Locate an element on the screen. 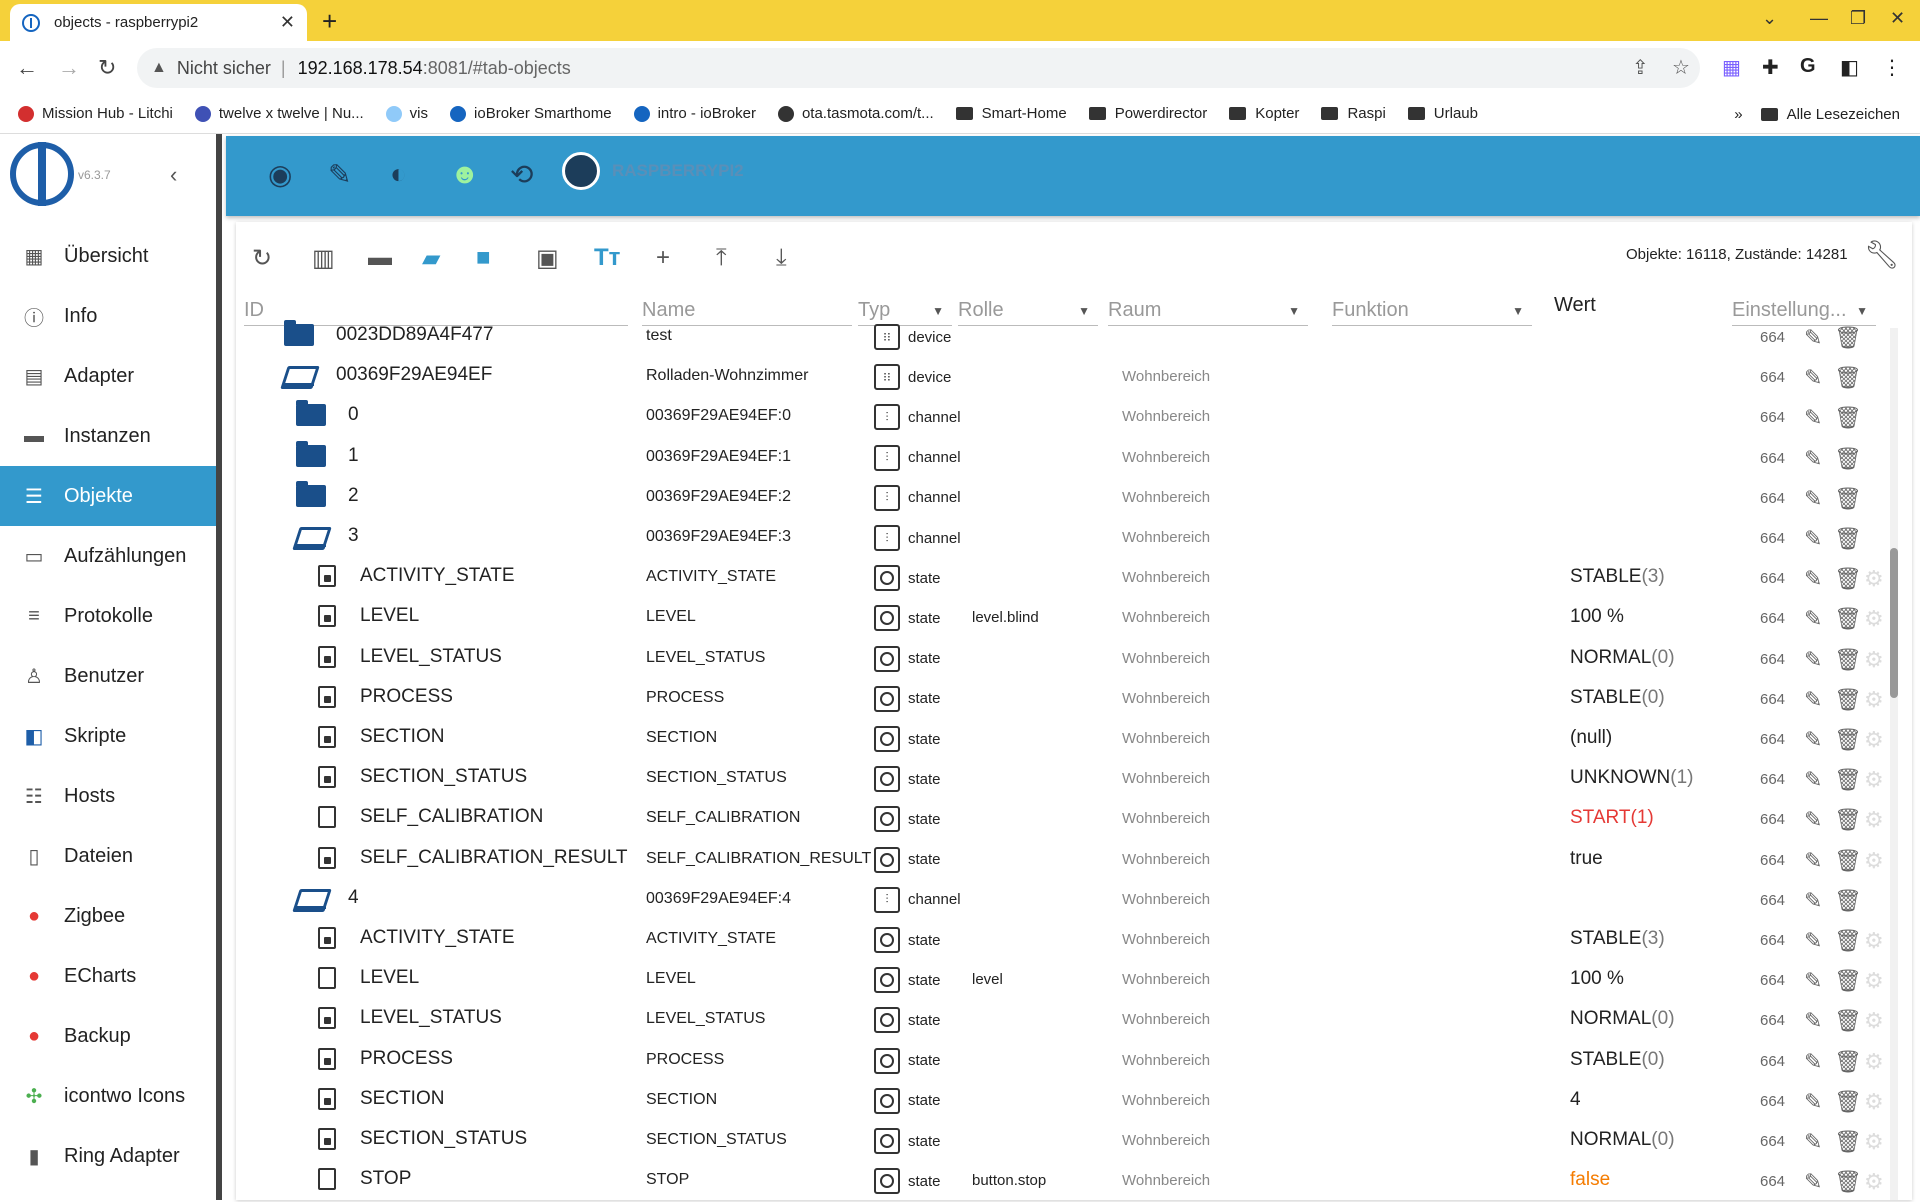  object-id: 3 is located at coordinates (327, 536).